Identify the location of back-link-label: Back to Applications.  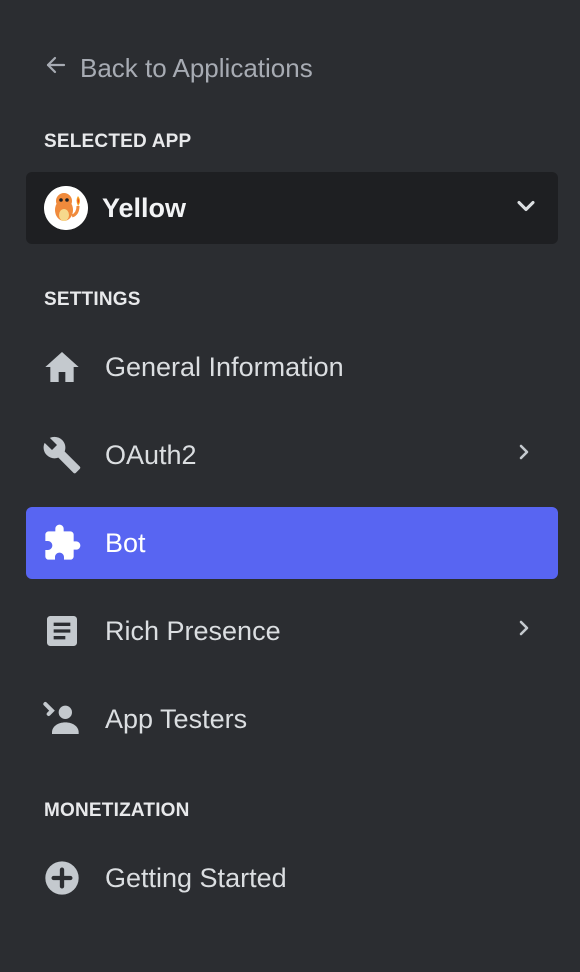
(196, 67).